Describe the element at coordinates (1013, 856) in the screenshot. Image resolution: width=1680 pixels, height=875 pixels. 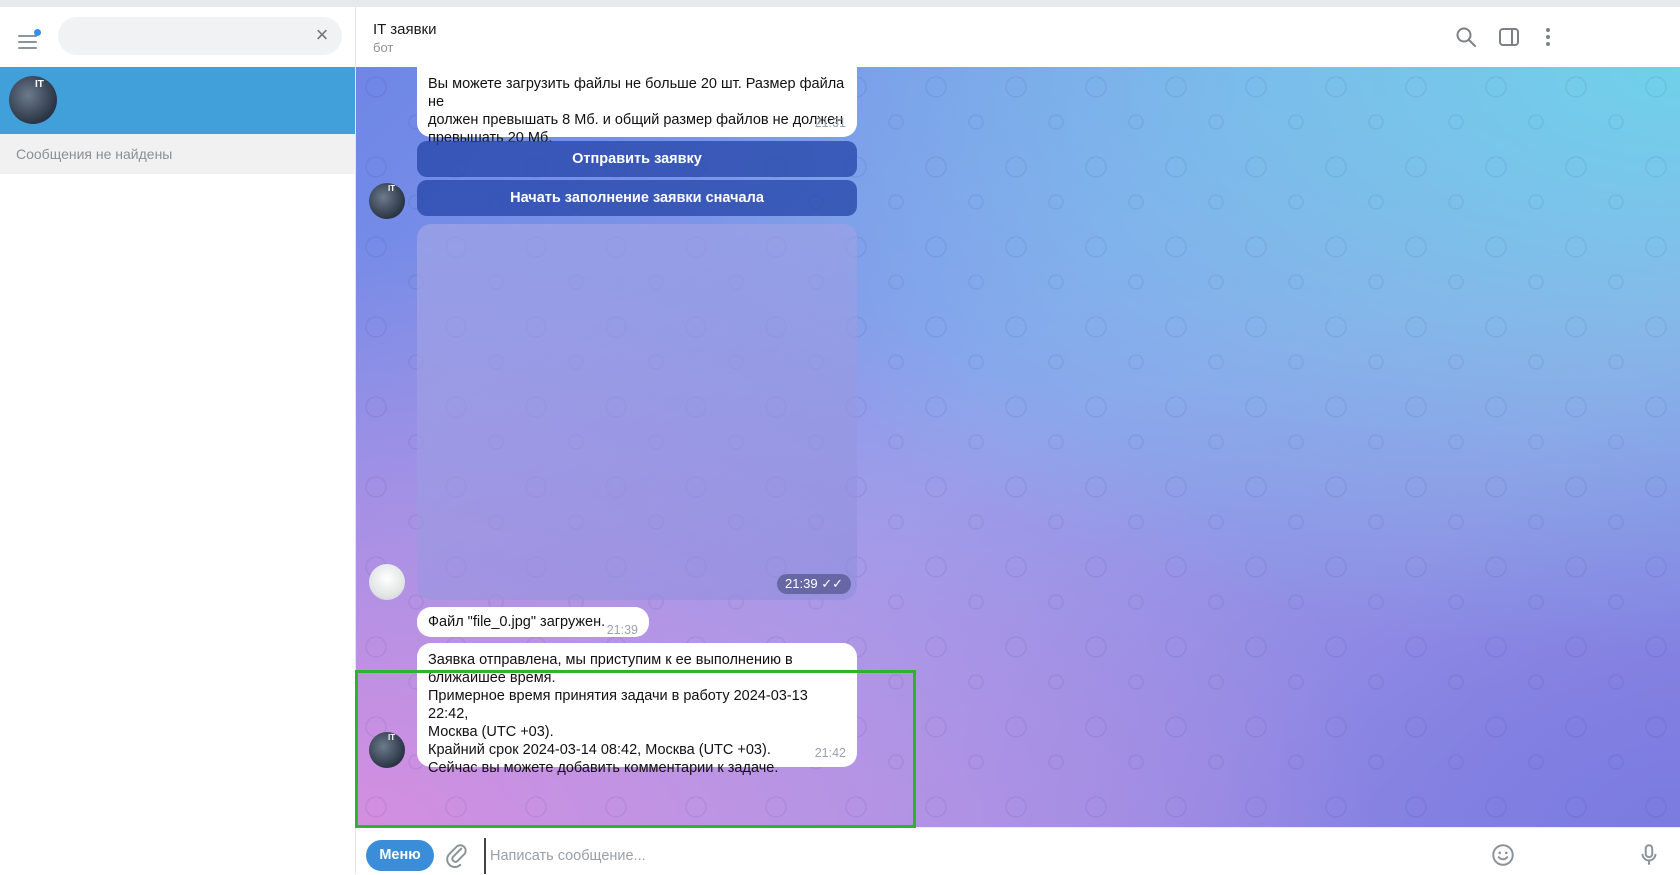
I see `message-input` at that location.